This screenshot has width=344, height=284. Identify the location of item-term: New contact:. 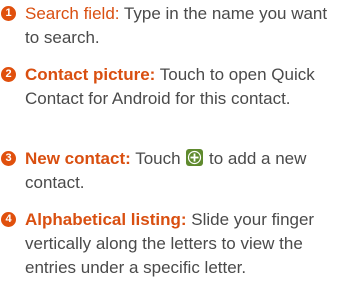
(78, 158).